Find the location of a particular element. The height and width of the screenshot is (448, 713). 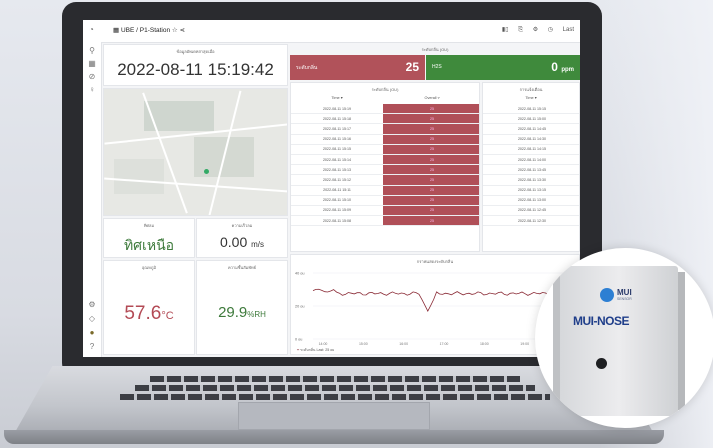

map-panel is located at coordinates (195, 152).